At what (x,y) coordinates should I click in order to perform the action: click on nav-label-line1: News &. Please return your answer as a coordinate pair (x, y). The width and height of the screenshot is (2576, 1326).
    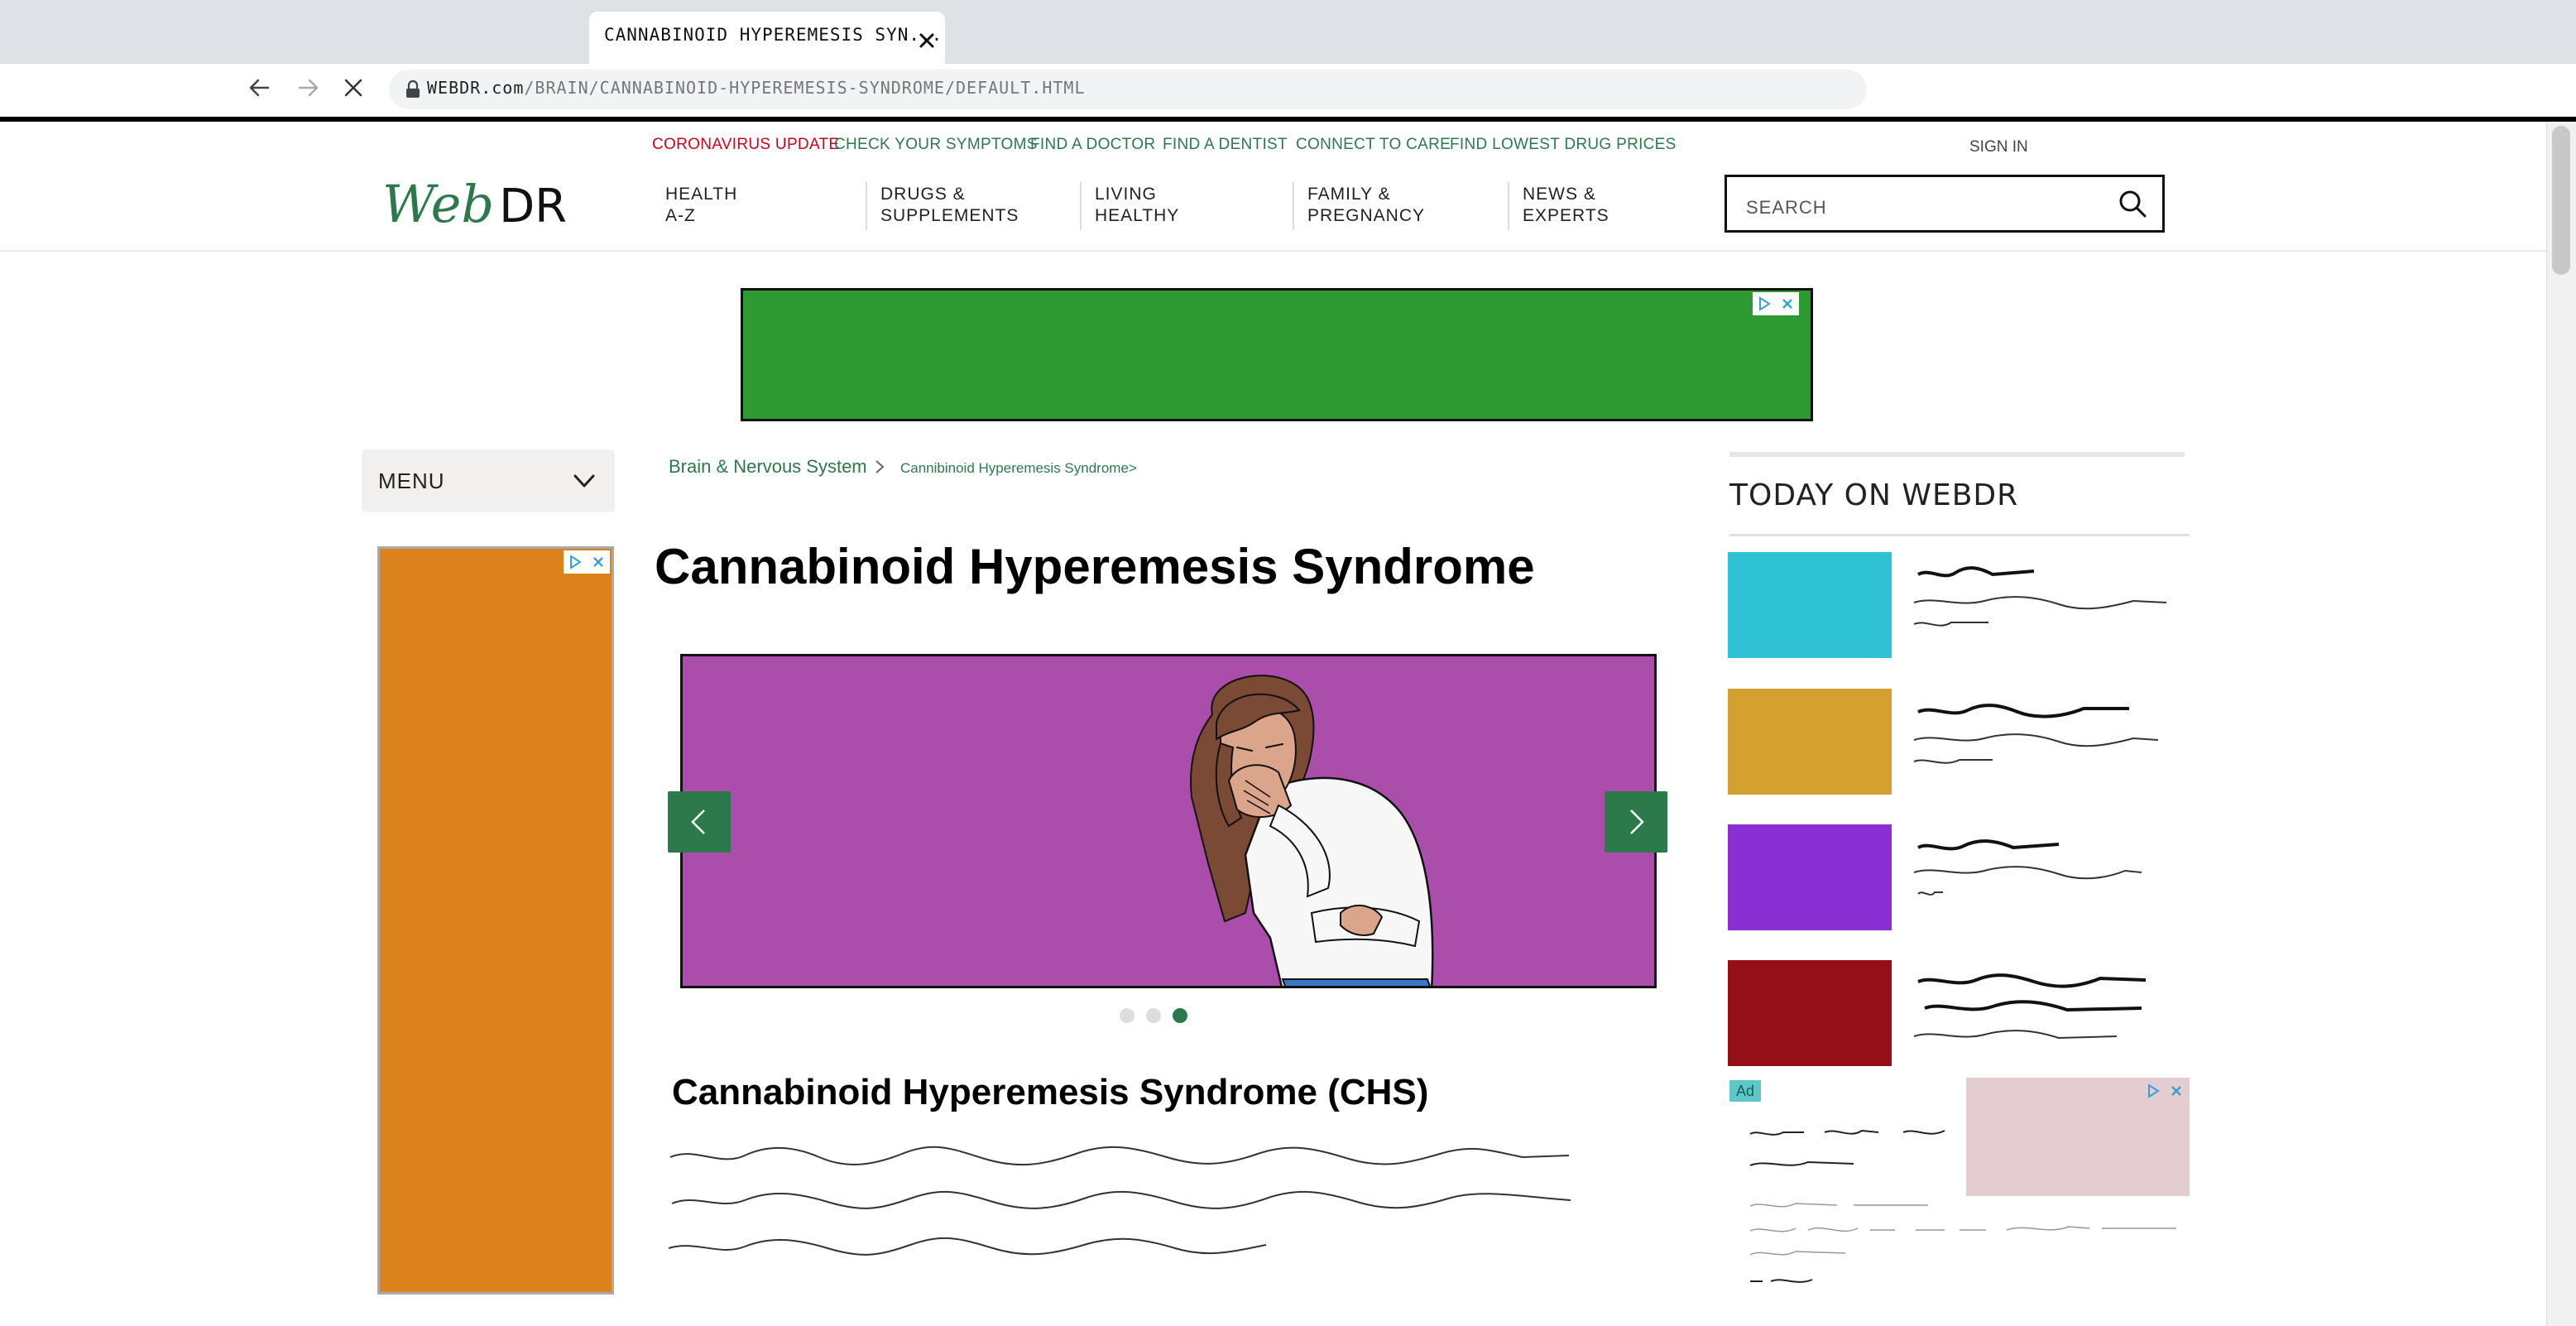
    Looking at the image, I should click on (1560, 194).